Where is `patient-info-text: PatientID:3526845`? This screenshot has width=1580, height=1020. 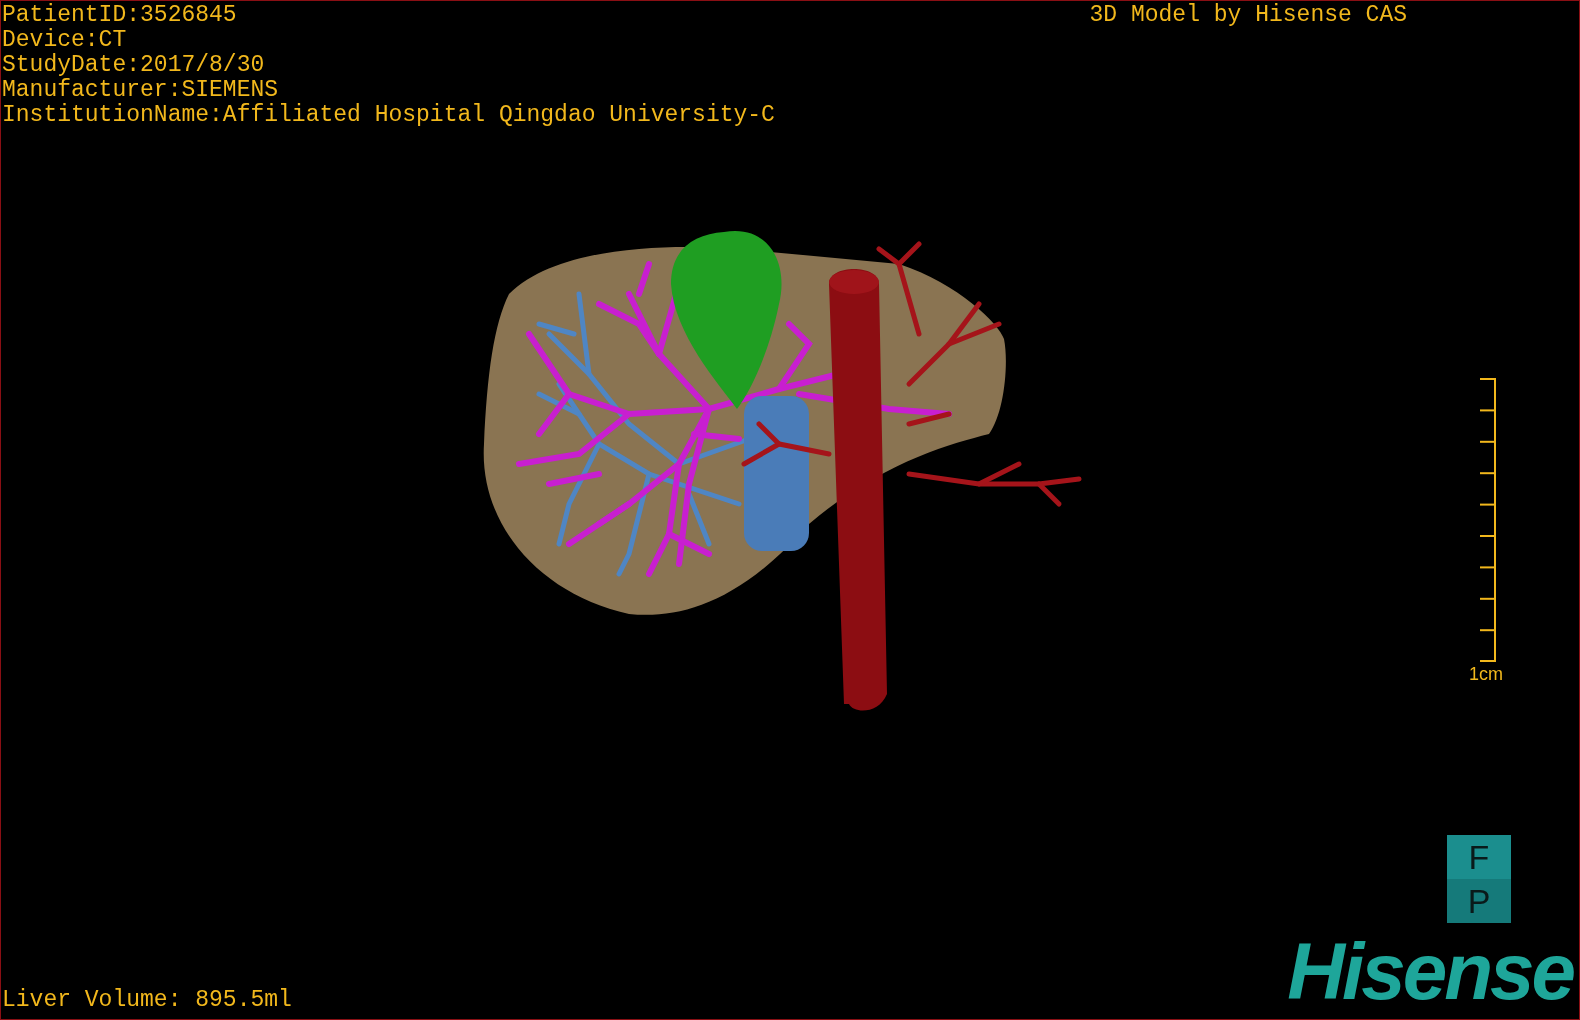 patient-info-text: PatientID:3526845 is located at coordinates (120, 15).